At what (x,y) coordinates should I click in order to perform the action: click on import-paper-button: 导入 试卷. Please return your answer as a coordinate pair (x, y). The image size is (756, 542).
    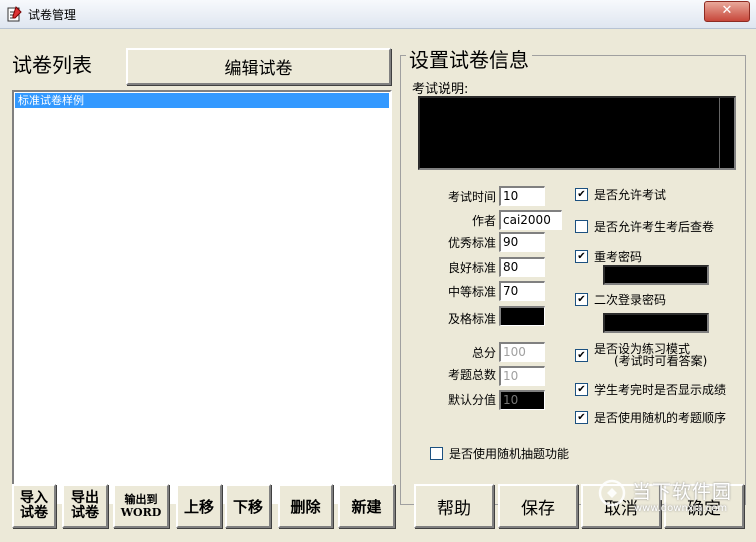
    Looking at the image, I should click on (34, 506).